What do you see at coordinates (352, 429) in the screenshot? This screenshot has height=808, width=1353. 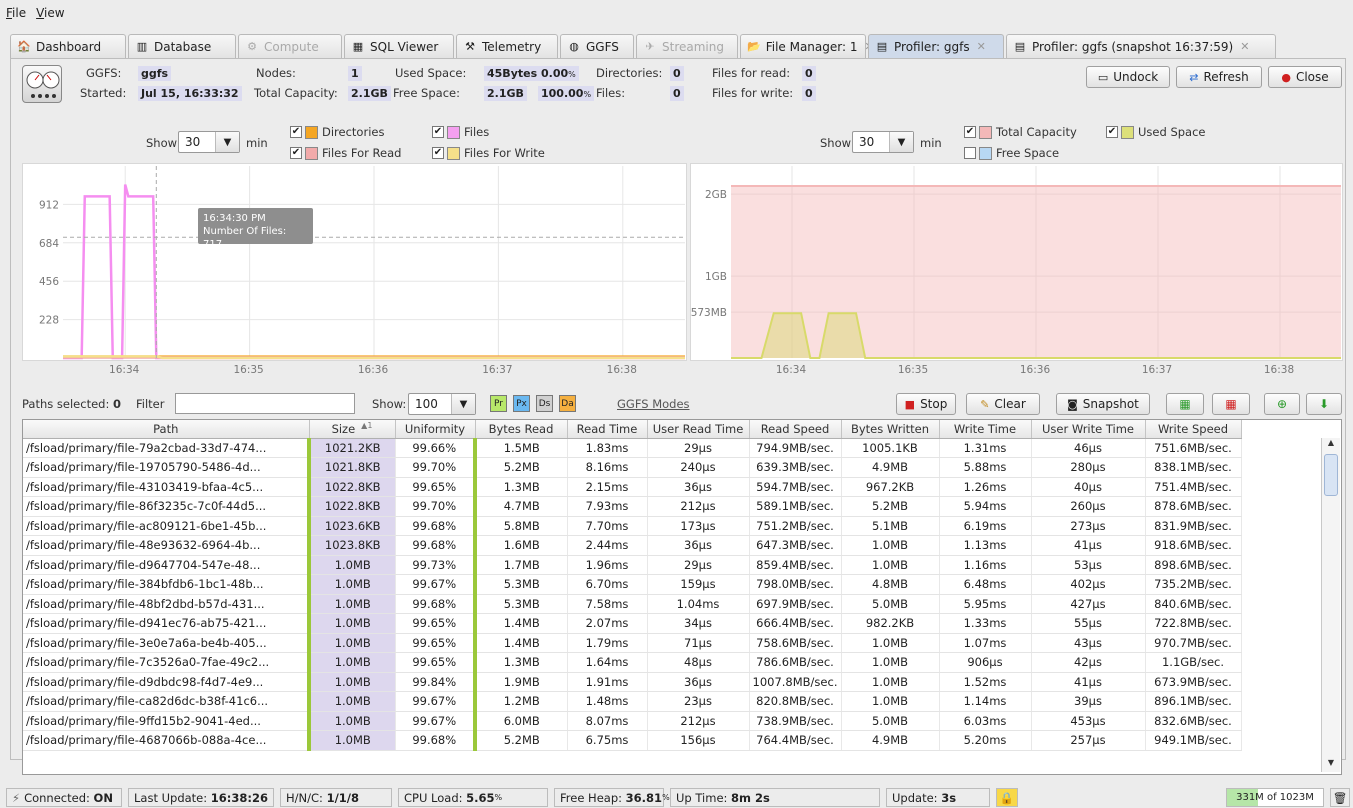 I see `column-header-size: Size ▲1` at bounding box center [352, 429].